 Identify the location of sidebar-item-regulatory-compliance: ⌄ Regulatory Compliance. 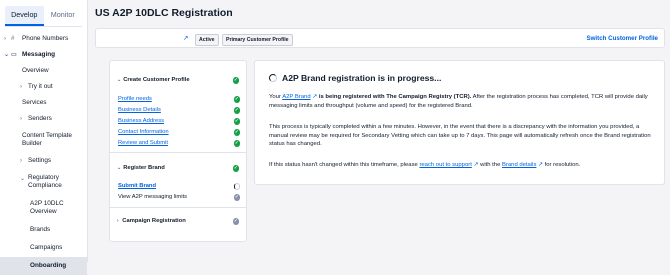
(43, 182).